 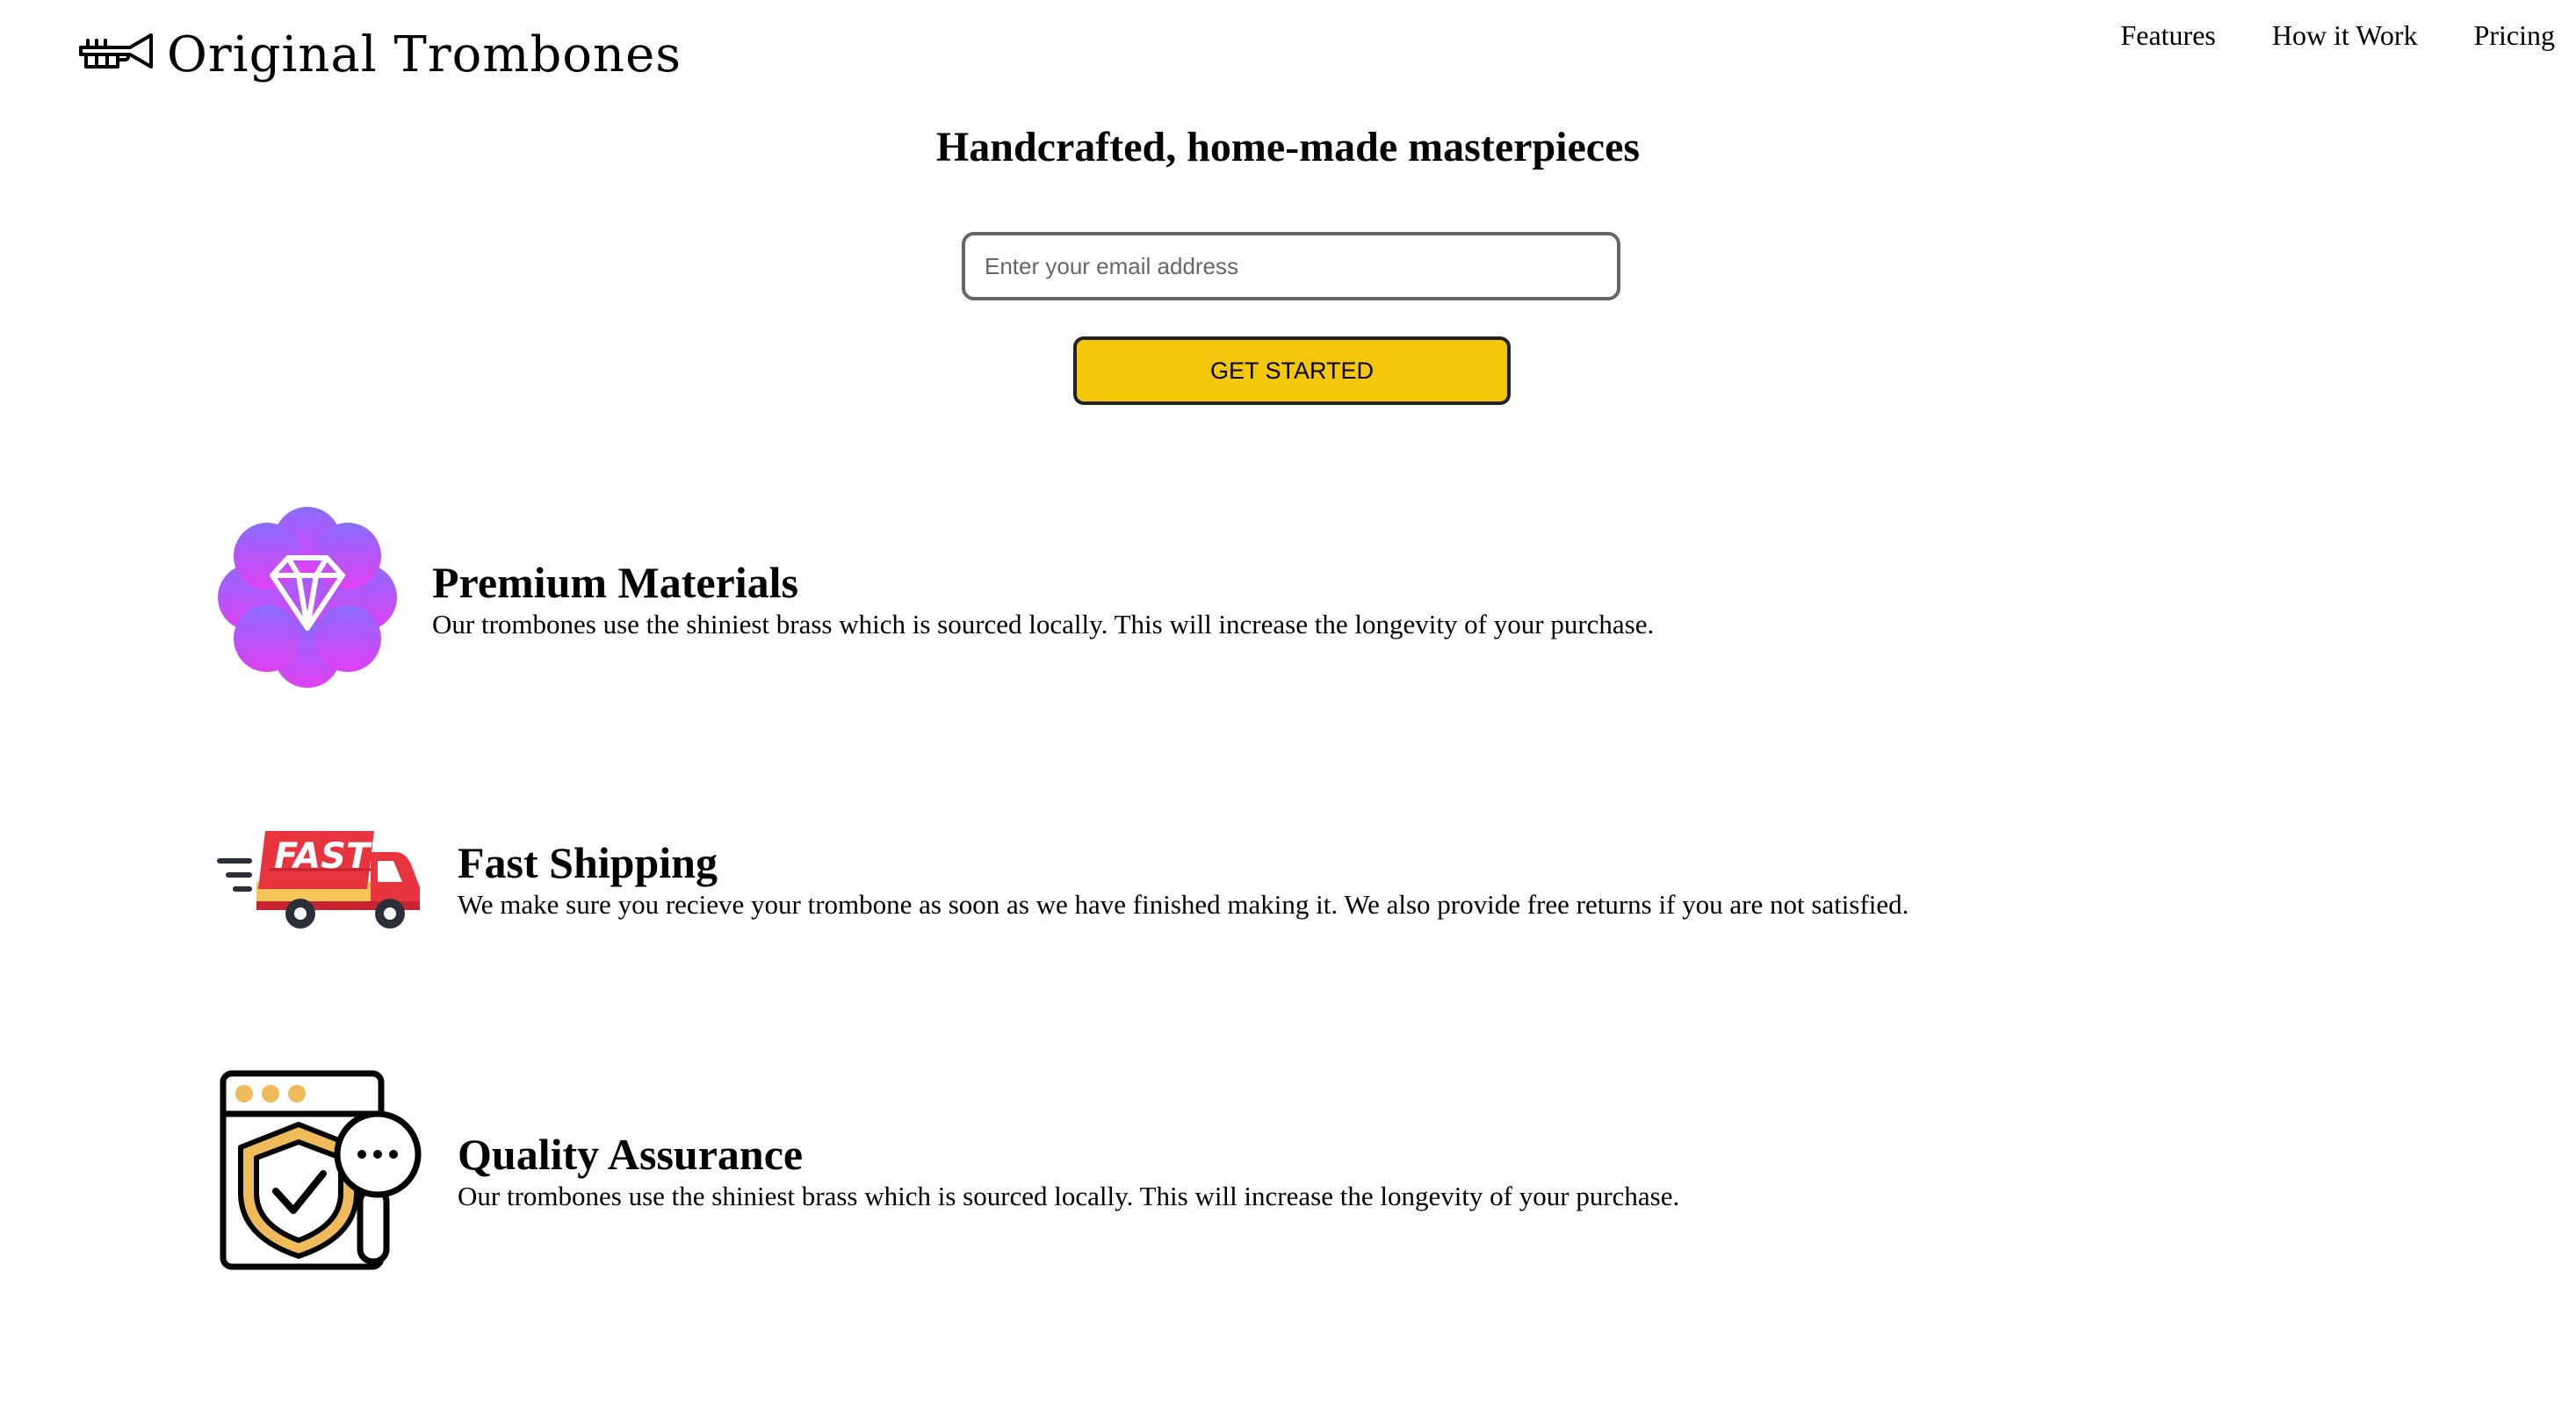 I want to click on hero-title: Handcrafted, home-made masterpieces, so click(x=1288, y=147).